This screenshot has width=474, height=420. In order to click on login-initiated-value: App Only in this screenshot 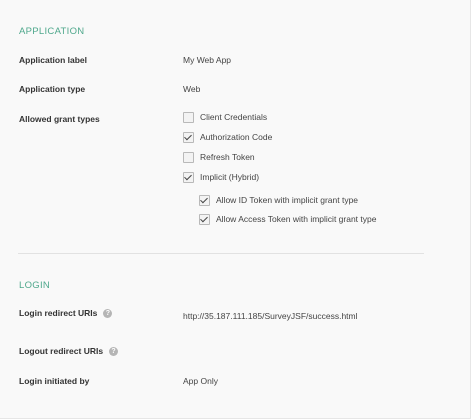, I will do `click(200, 381)`.